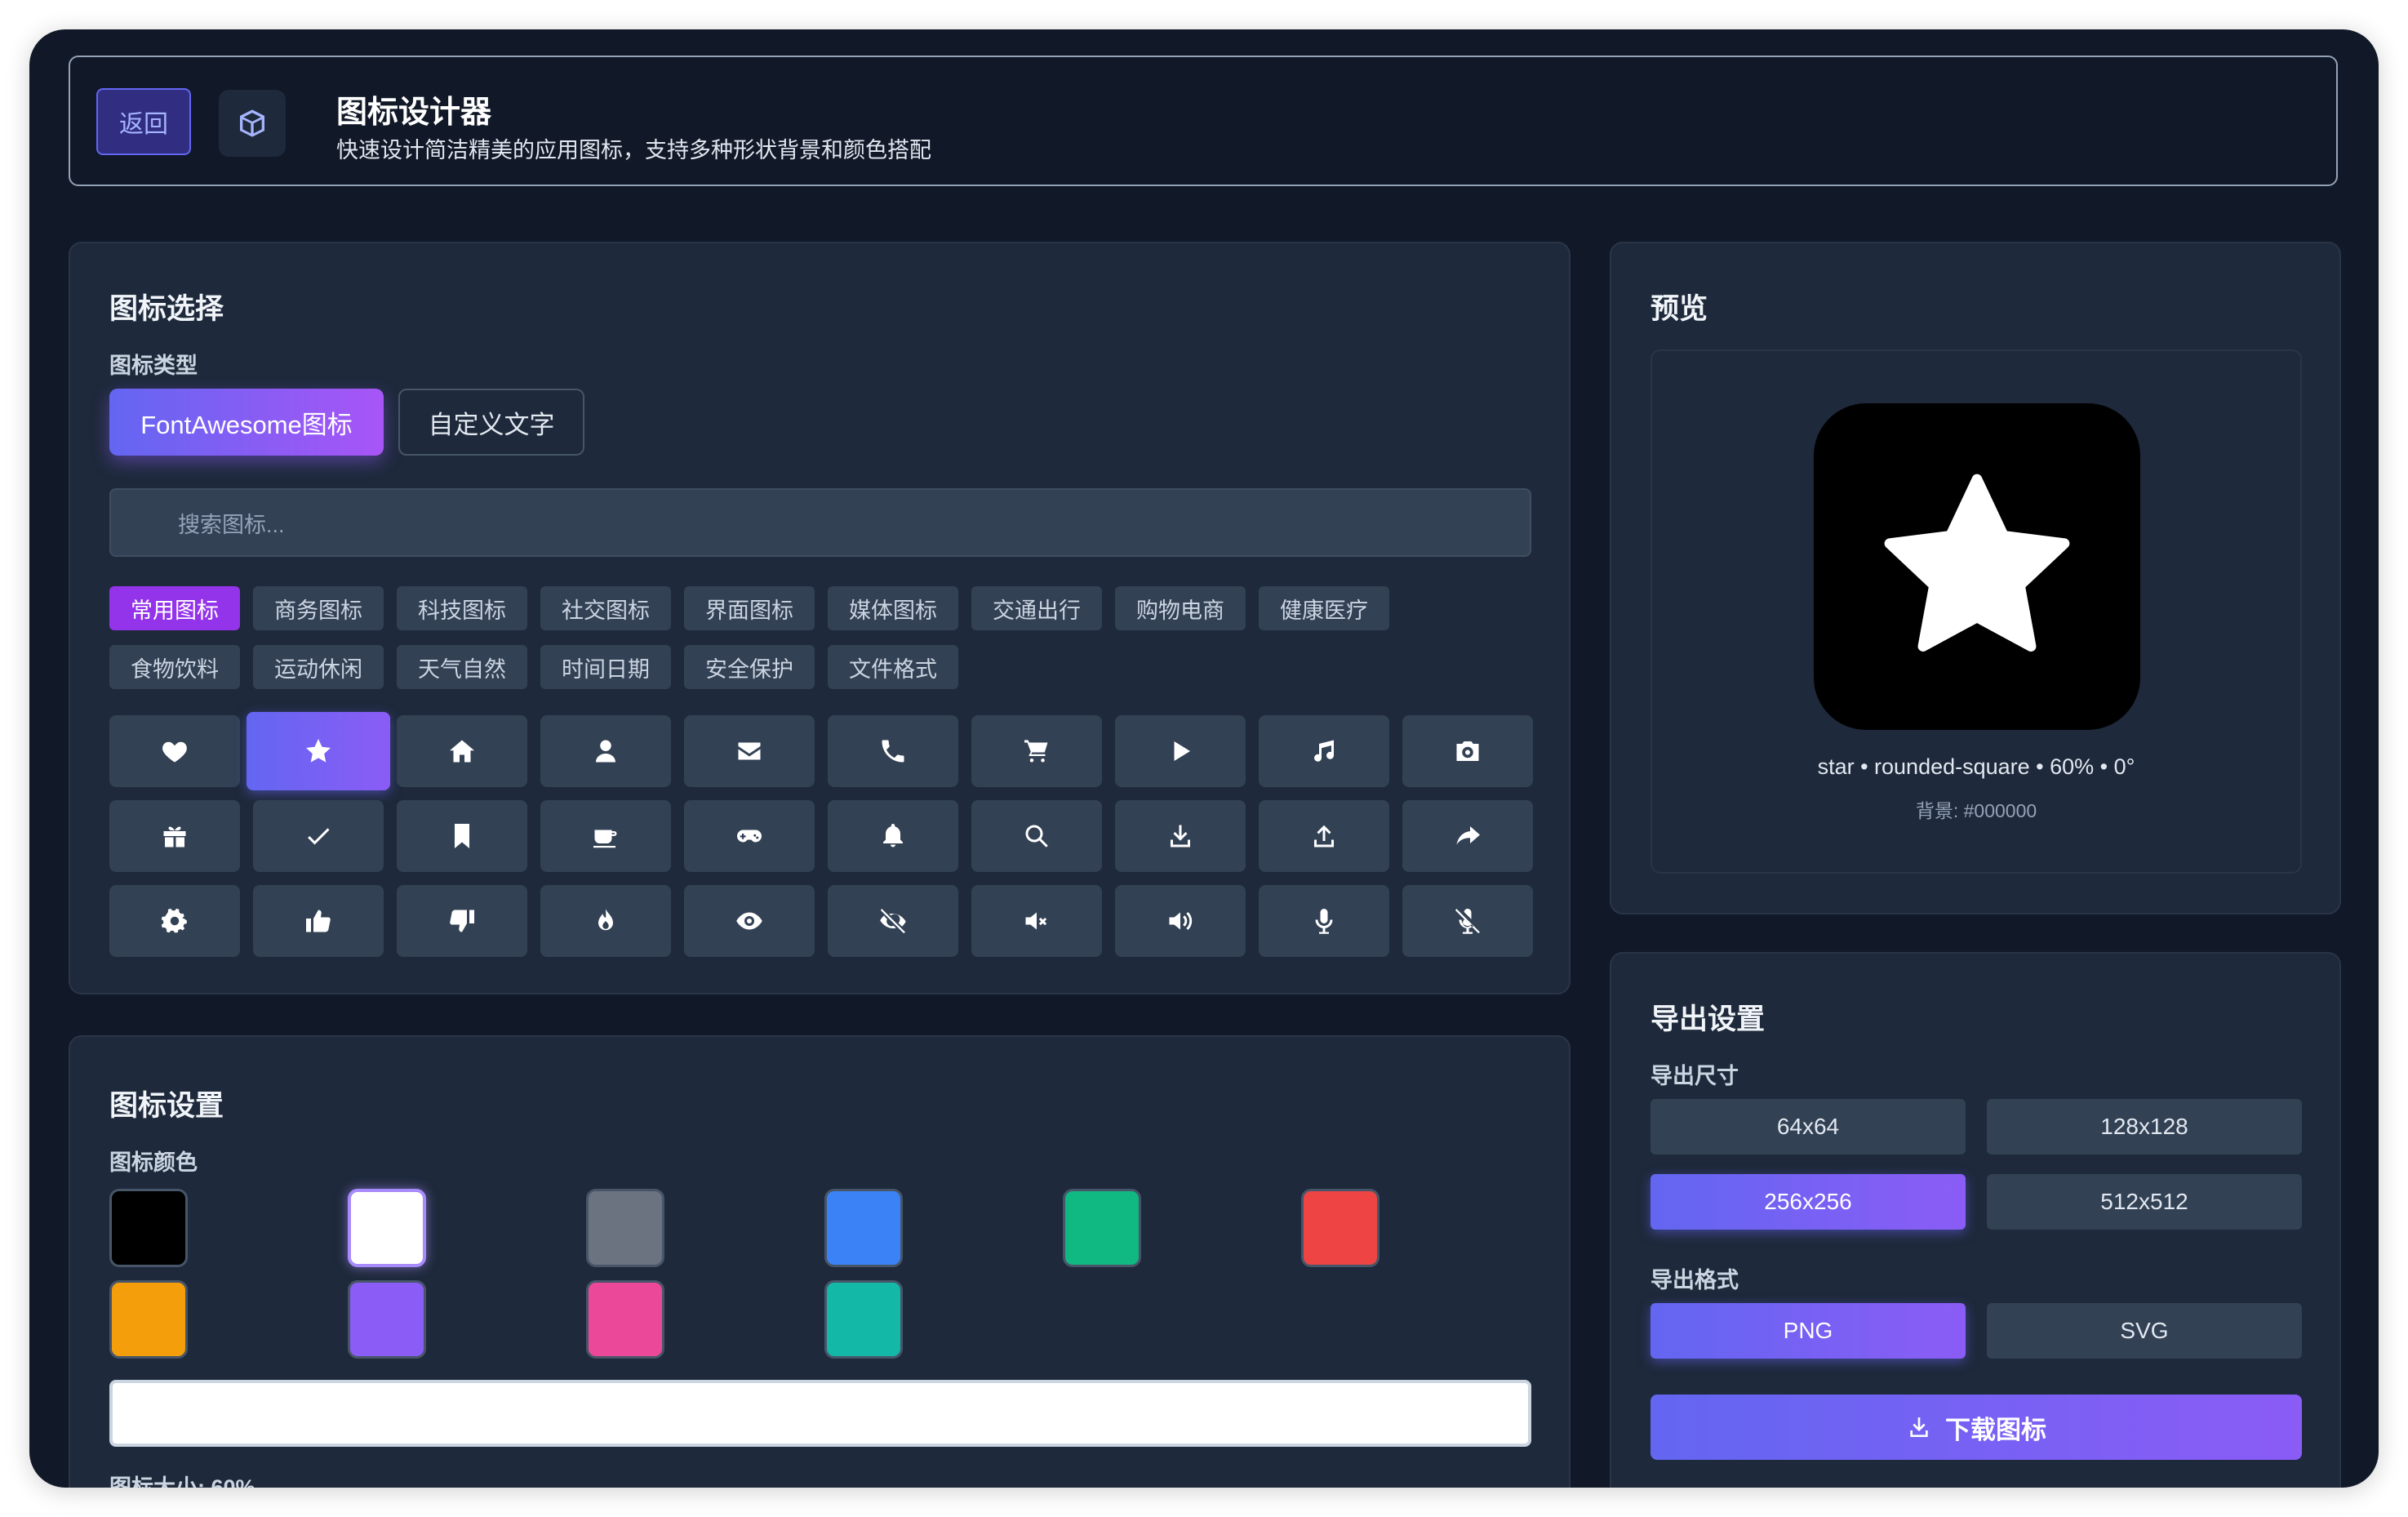  I want to click on size-128-button: 128x128, so click(2144, 1126).